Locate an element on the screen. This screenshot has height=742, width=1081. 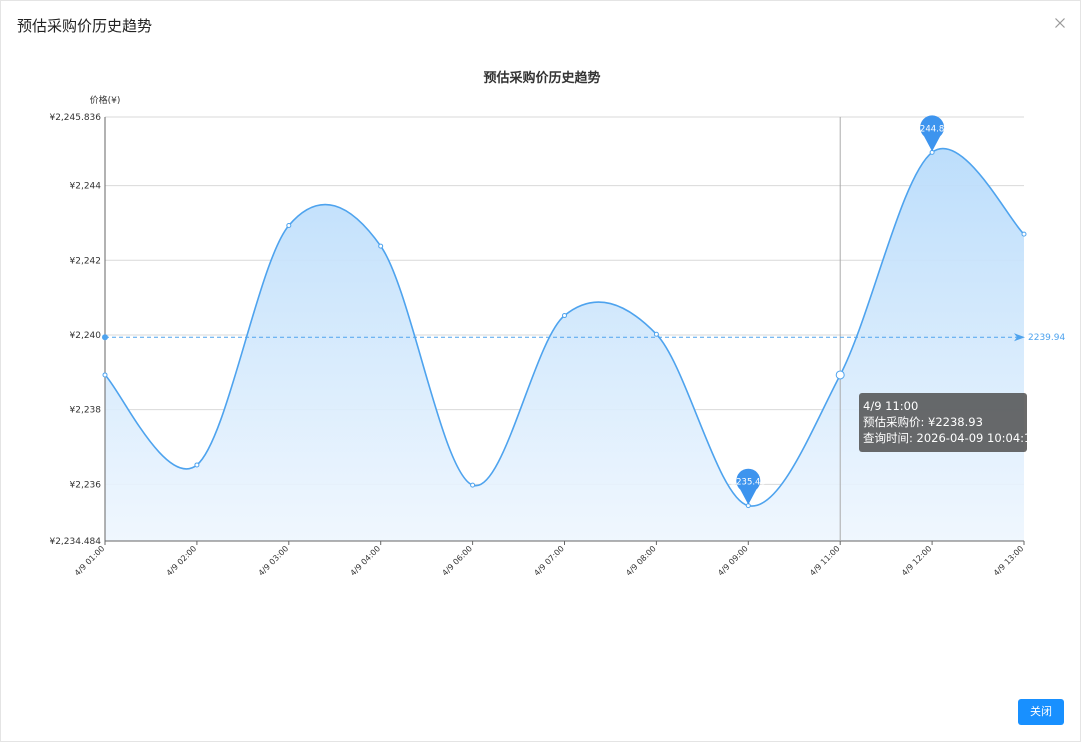
x-tick-label: 4/9 04:00 is located at coordinates (366, 561).